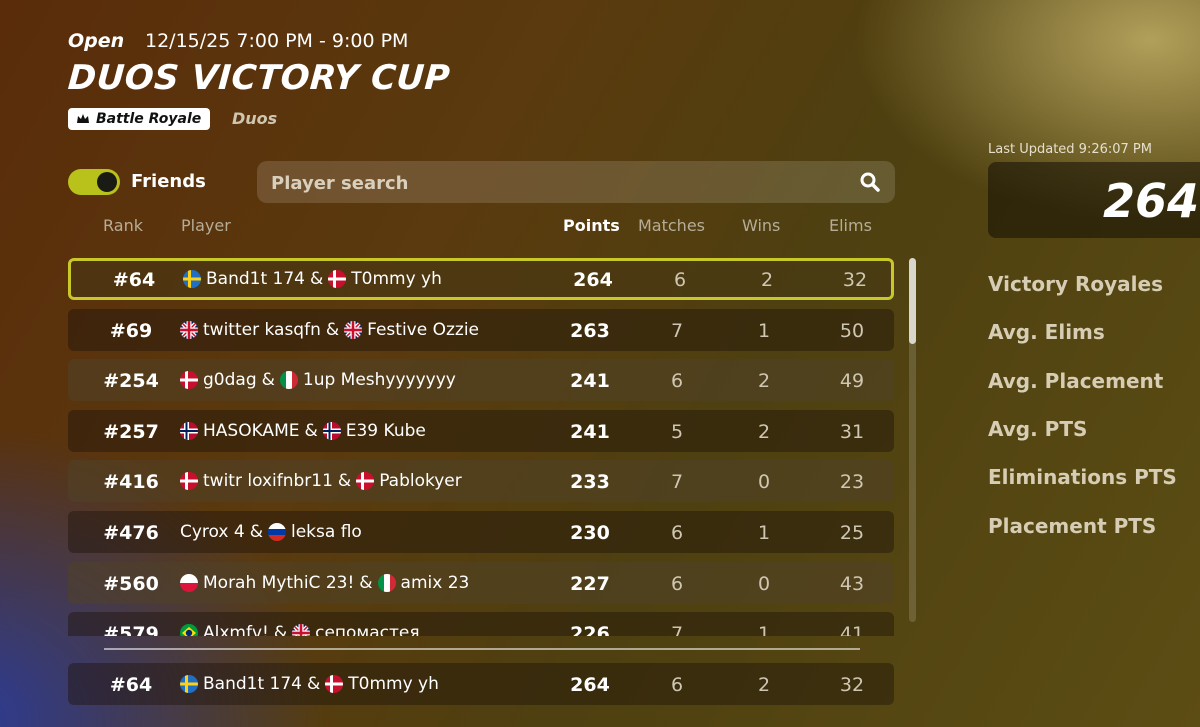 This screenshot has height=727, width=1200. What do you see at coordinates (481, 684) in the screenshot?
I see `pinned-row: #64 Band1t 174 & T0mmy yh 264 6 2 32` at bounding box center [481, 684].